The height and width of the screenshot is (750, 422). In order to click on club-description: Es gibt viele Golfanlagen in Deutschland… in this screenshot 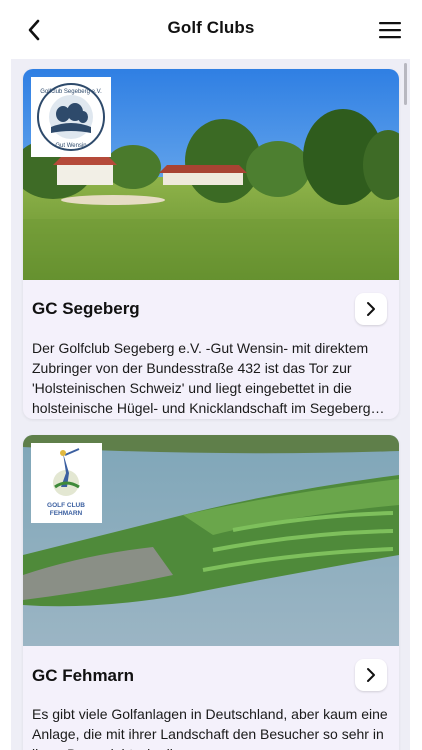, I will do `click(210, 728)`.